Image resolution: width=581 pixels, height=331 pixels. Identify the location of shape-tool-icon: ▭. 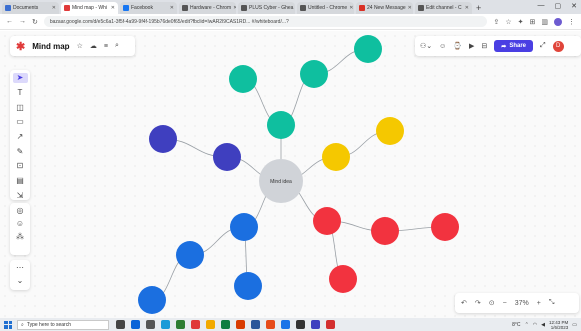
(20, 122).